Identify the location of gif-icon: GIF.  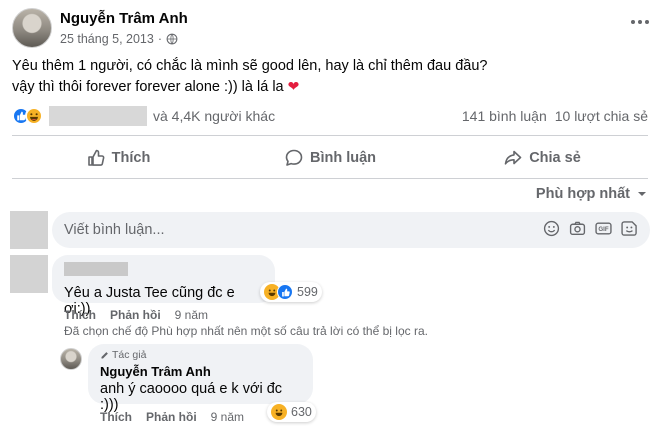
(603, 228).